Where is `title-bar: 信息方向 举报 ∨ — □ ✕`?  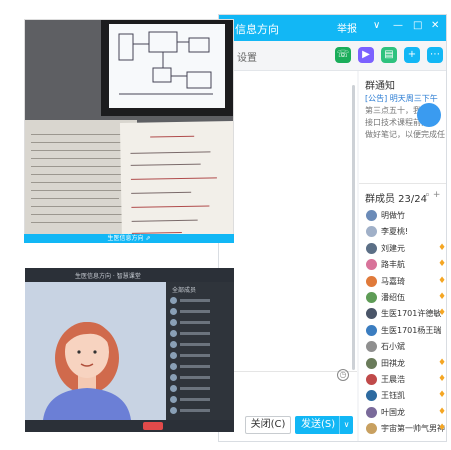 title-bar: 信息方向 举报 ∨ — □ ✕ is located at coordinates (332, 28).